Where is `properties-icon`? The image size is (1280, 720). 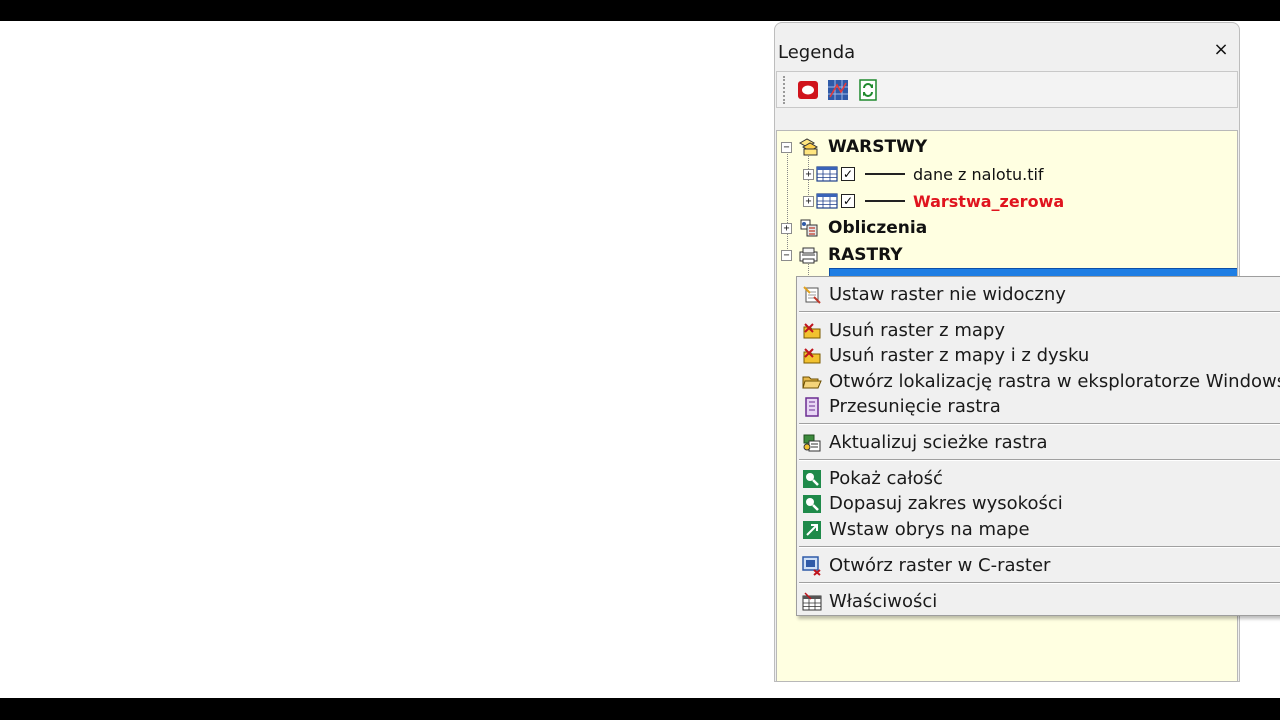 properties-icon is located at coordinates (812, 601).